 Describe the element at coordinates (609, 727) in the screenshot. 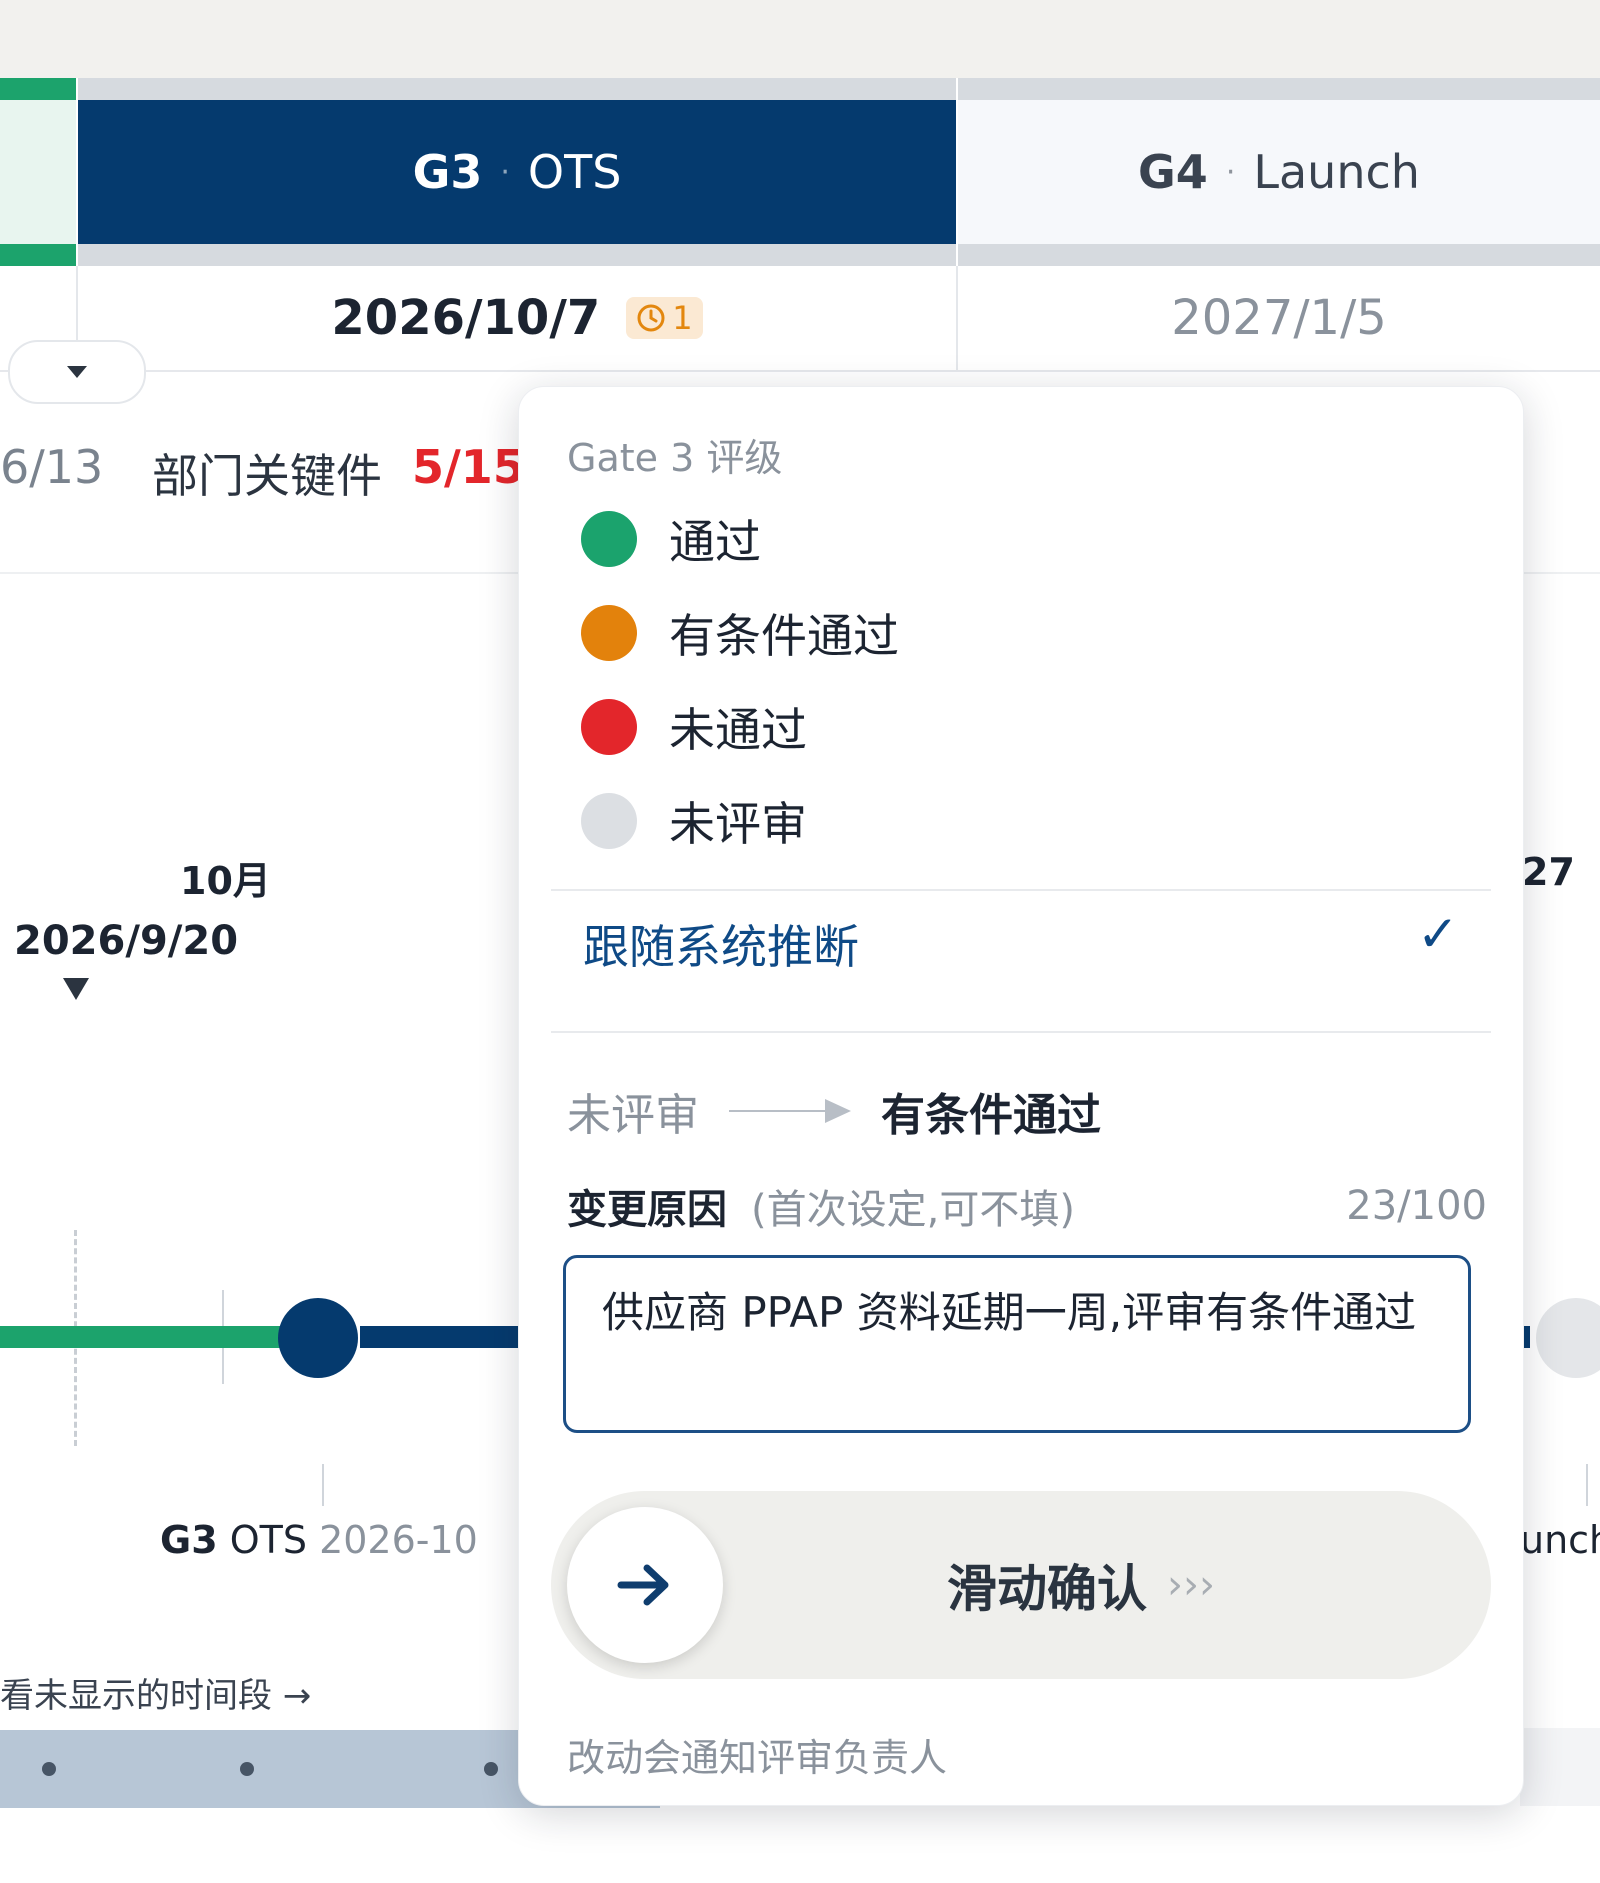

I see `status-red-dot-icon` at that location.